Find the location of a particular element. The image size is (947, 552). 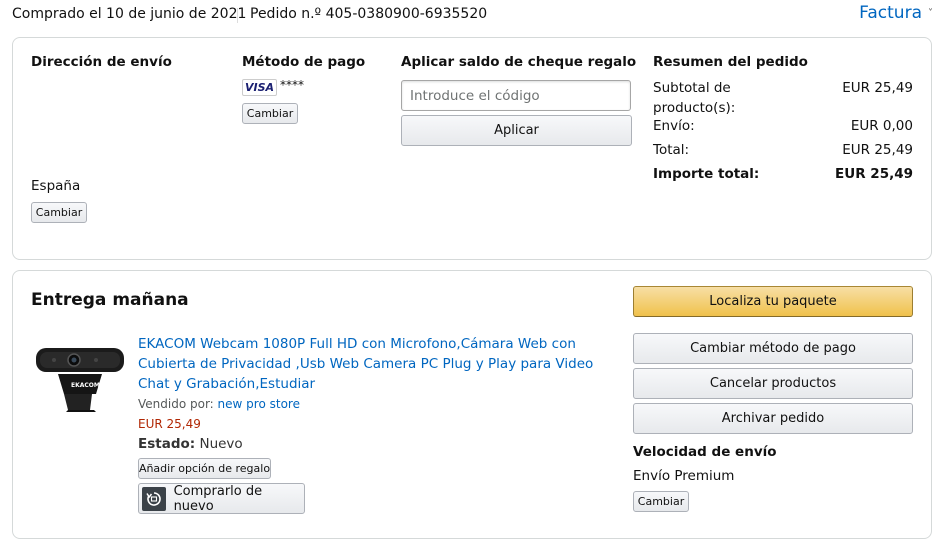

header-divider is located at coordinates (237, 15).